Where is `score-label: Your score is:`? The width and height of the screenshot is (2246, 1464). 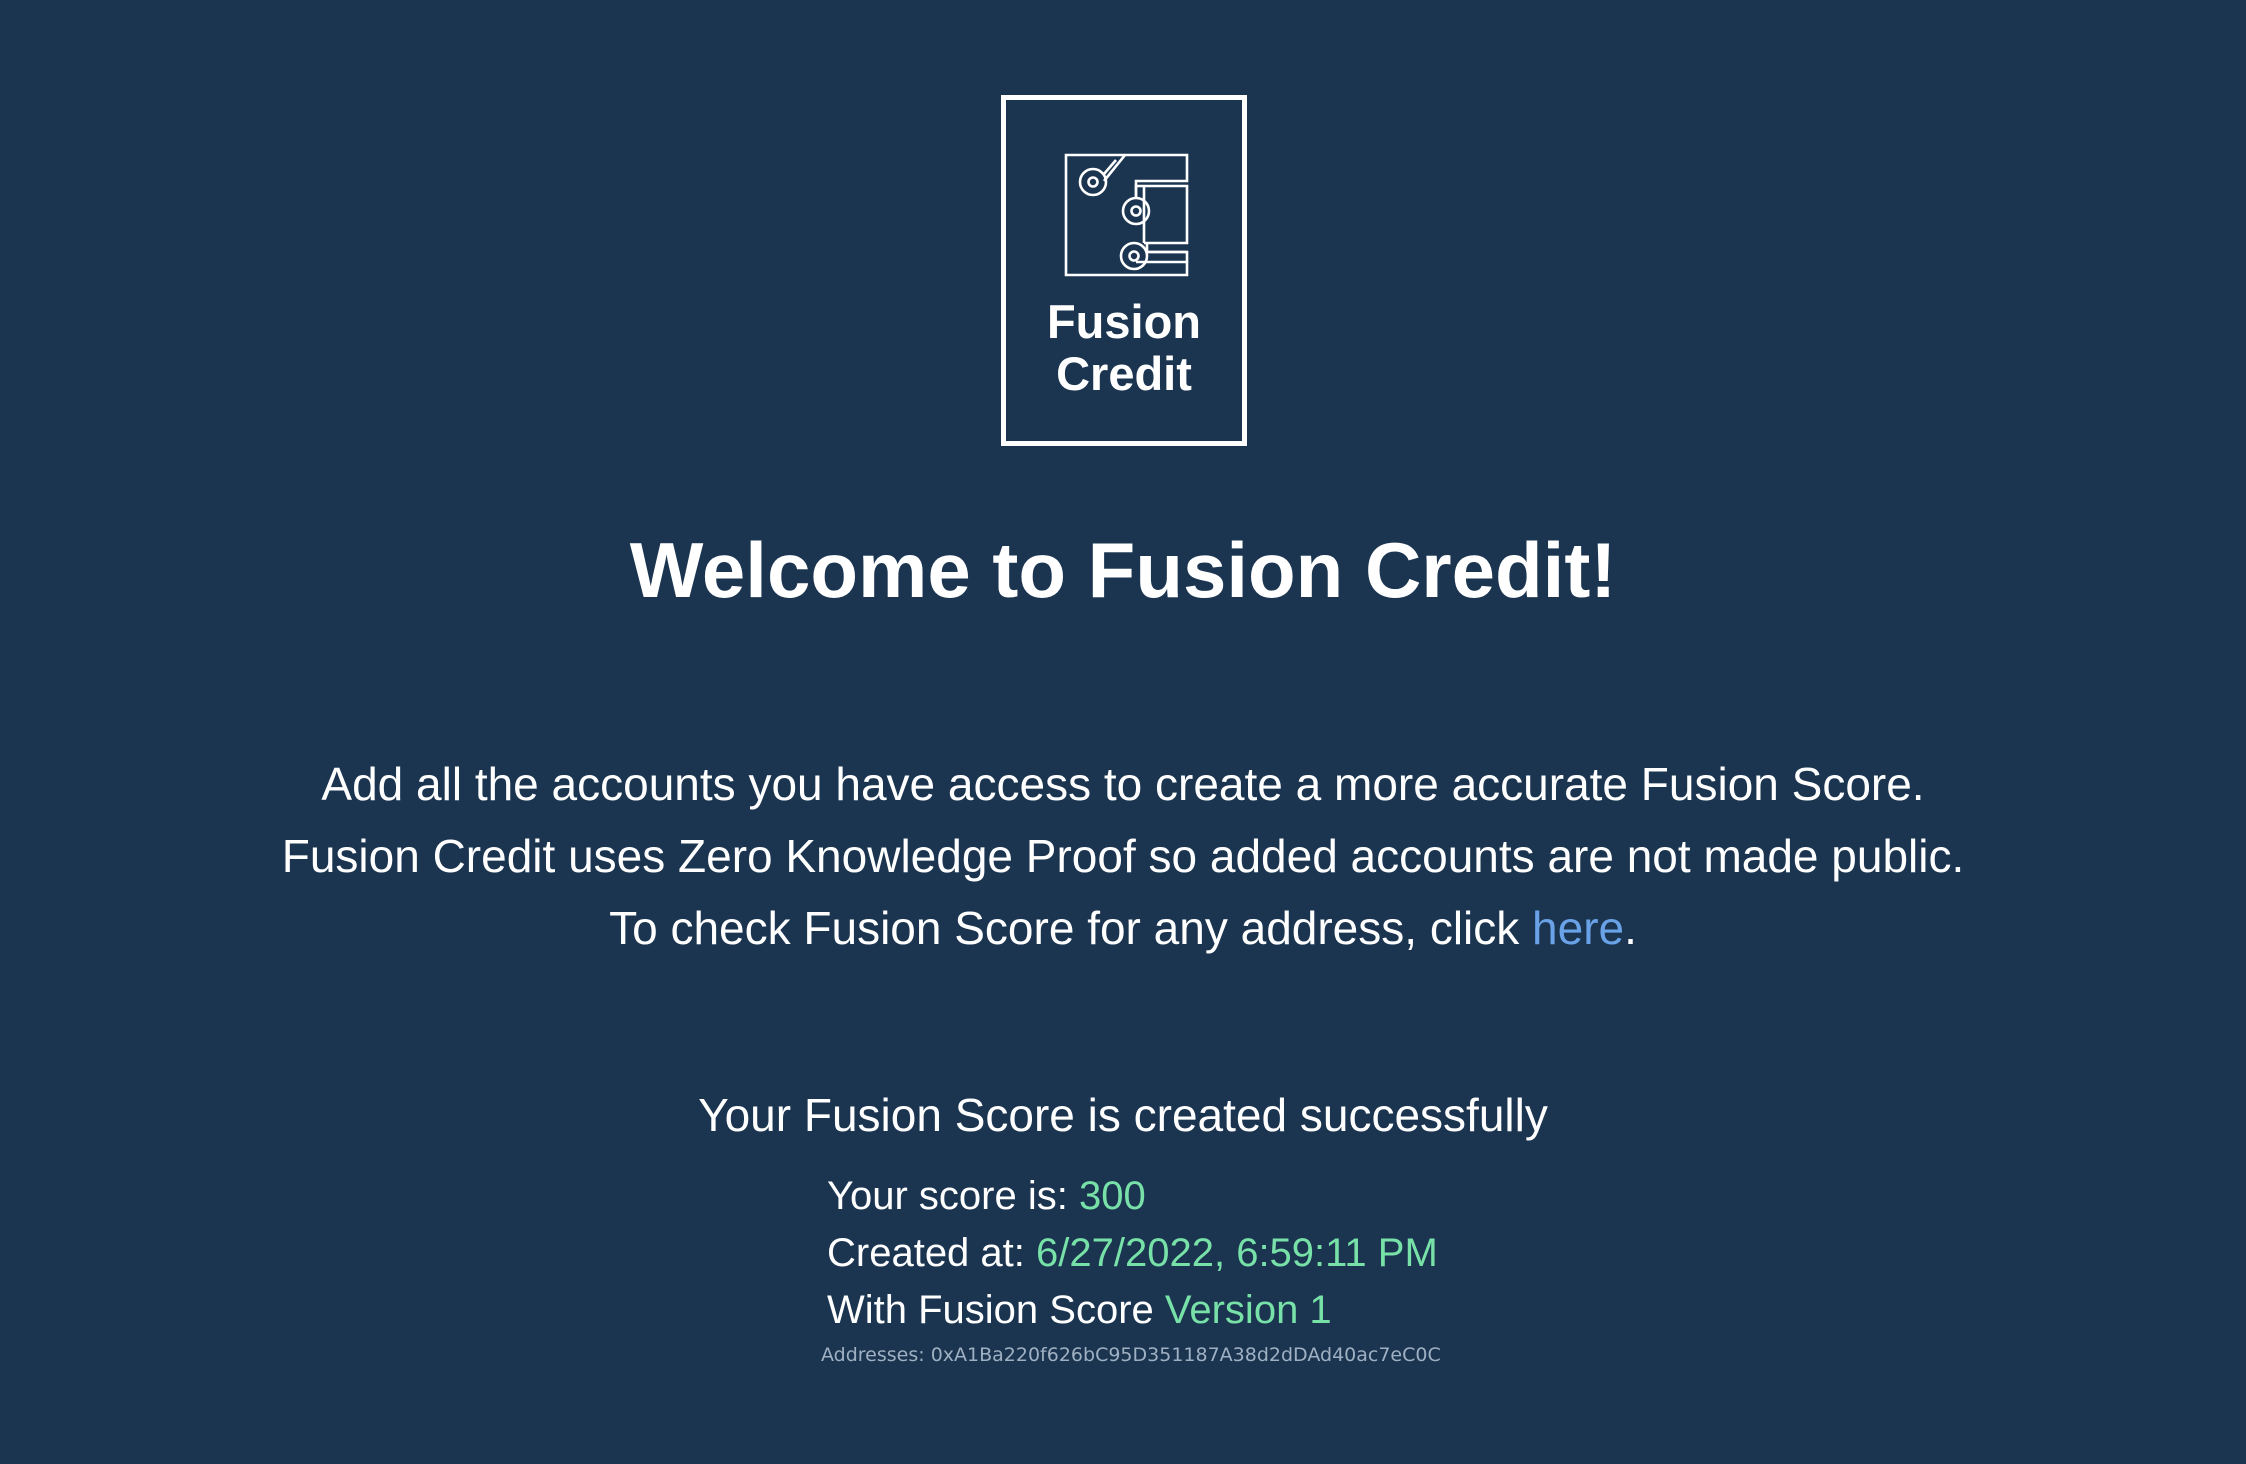
score-label: Your score is: is located at coordinates (953, 1196).